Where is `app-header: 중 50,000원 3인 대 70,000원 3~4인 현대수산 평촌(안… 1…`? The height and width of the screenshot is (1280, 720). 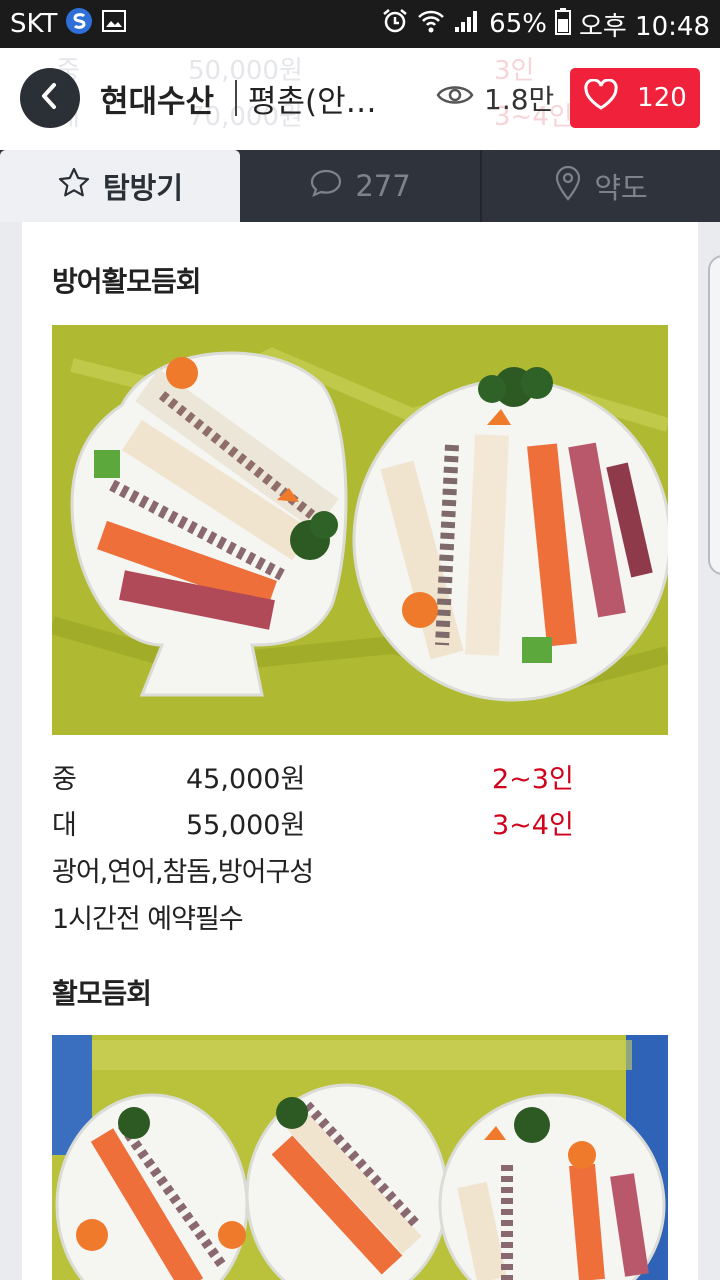 app-header: 중 50,000원 3인 대 70,000원 3~4인 현대수산 평촌(안… 1… is located at coordinates (360, 99).